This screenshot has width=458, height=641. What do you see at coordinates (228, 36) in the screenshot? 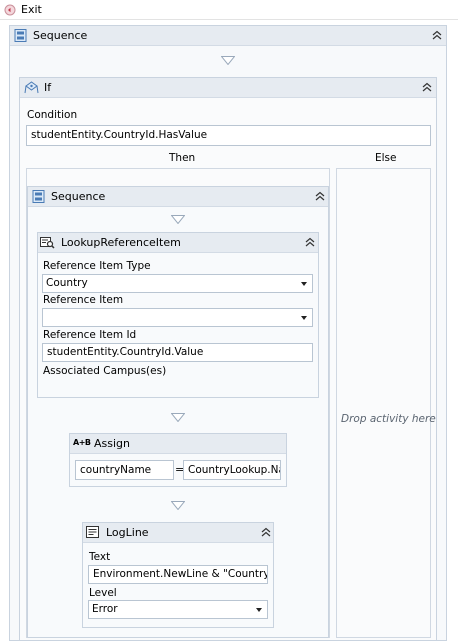
I see `outer-sequence-header: Sequence` at bounding box center [228, 36].